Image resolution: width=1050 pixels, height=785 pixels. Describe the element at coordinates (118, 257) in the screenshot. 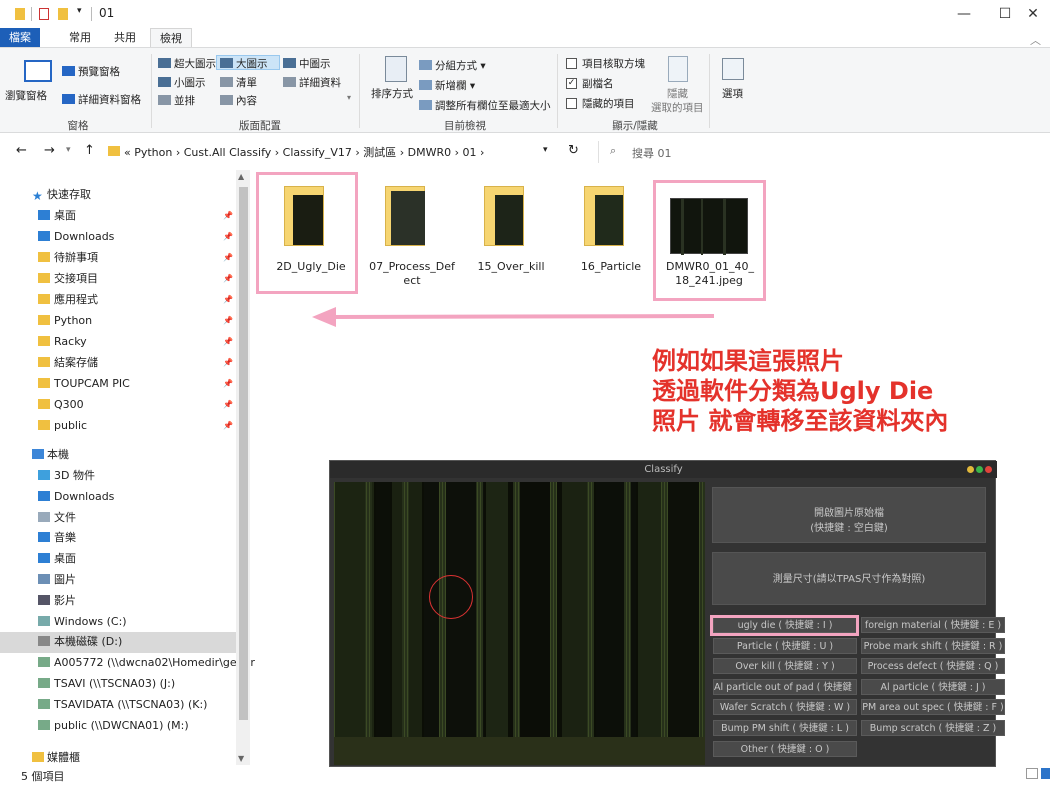

I see `nav-item: 待辦事項 📌` at that location.